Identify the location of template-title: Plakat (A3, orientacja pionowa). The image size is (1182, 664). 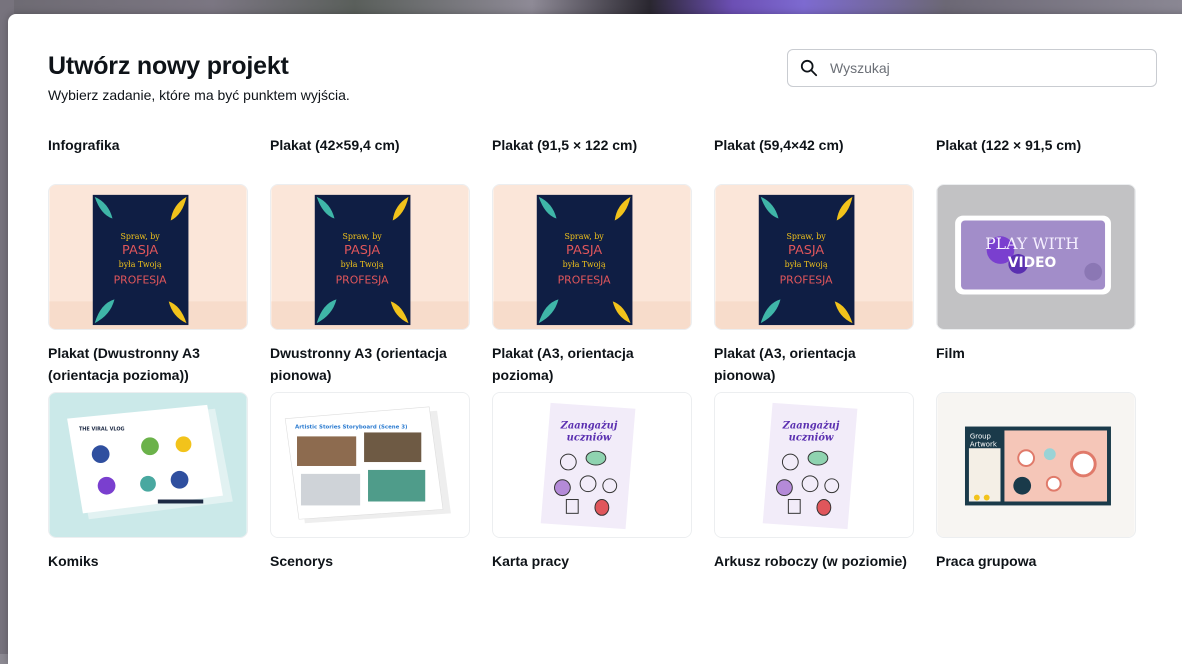
(814, 364).